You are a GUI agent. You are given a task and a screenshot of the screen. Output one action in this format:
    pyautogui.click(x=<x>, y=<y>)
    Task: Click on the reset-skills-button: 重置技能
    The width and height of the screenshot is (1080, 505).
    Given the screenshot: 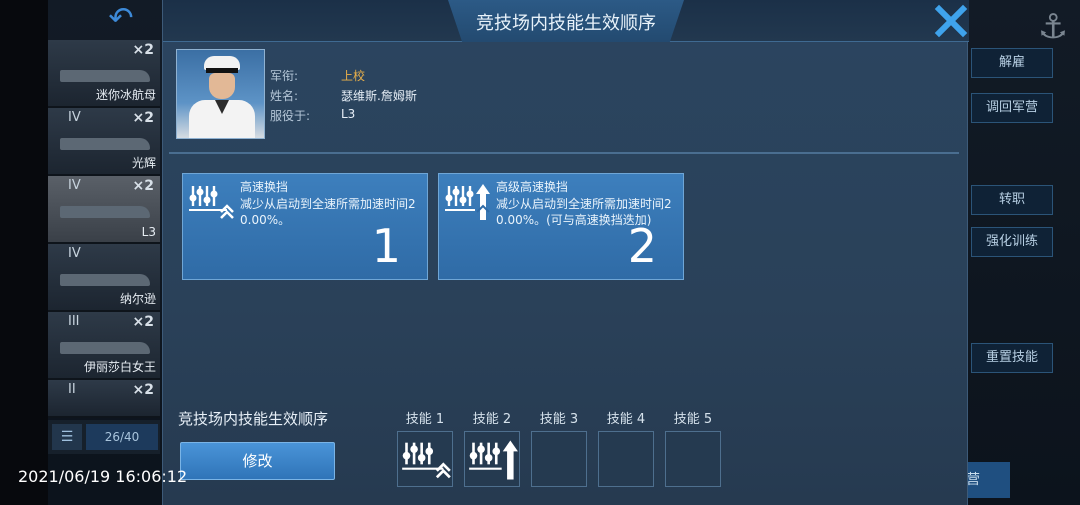 What is the action you would take?
    pyautogui.click(x=1012, y=358)
    